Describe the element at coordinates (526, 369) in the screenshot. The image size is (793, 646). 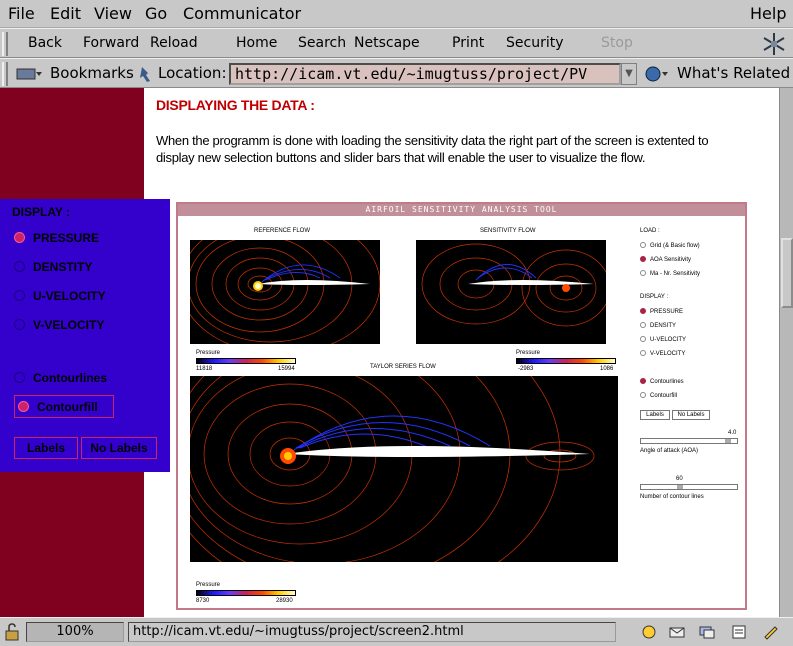
I see `sens-min: -2983` at that location.